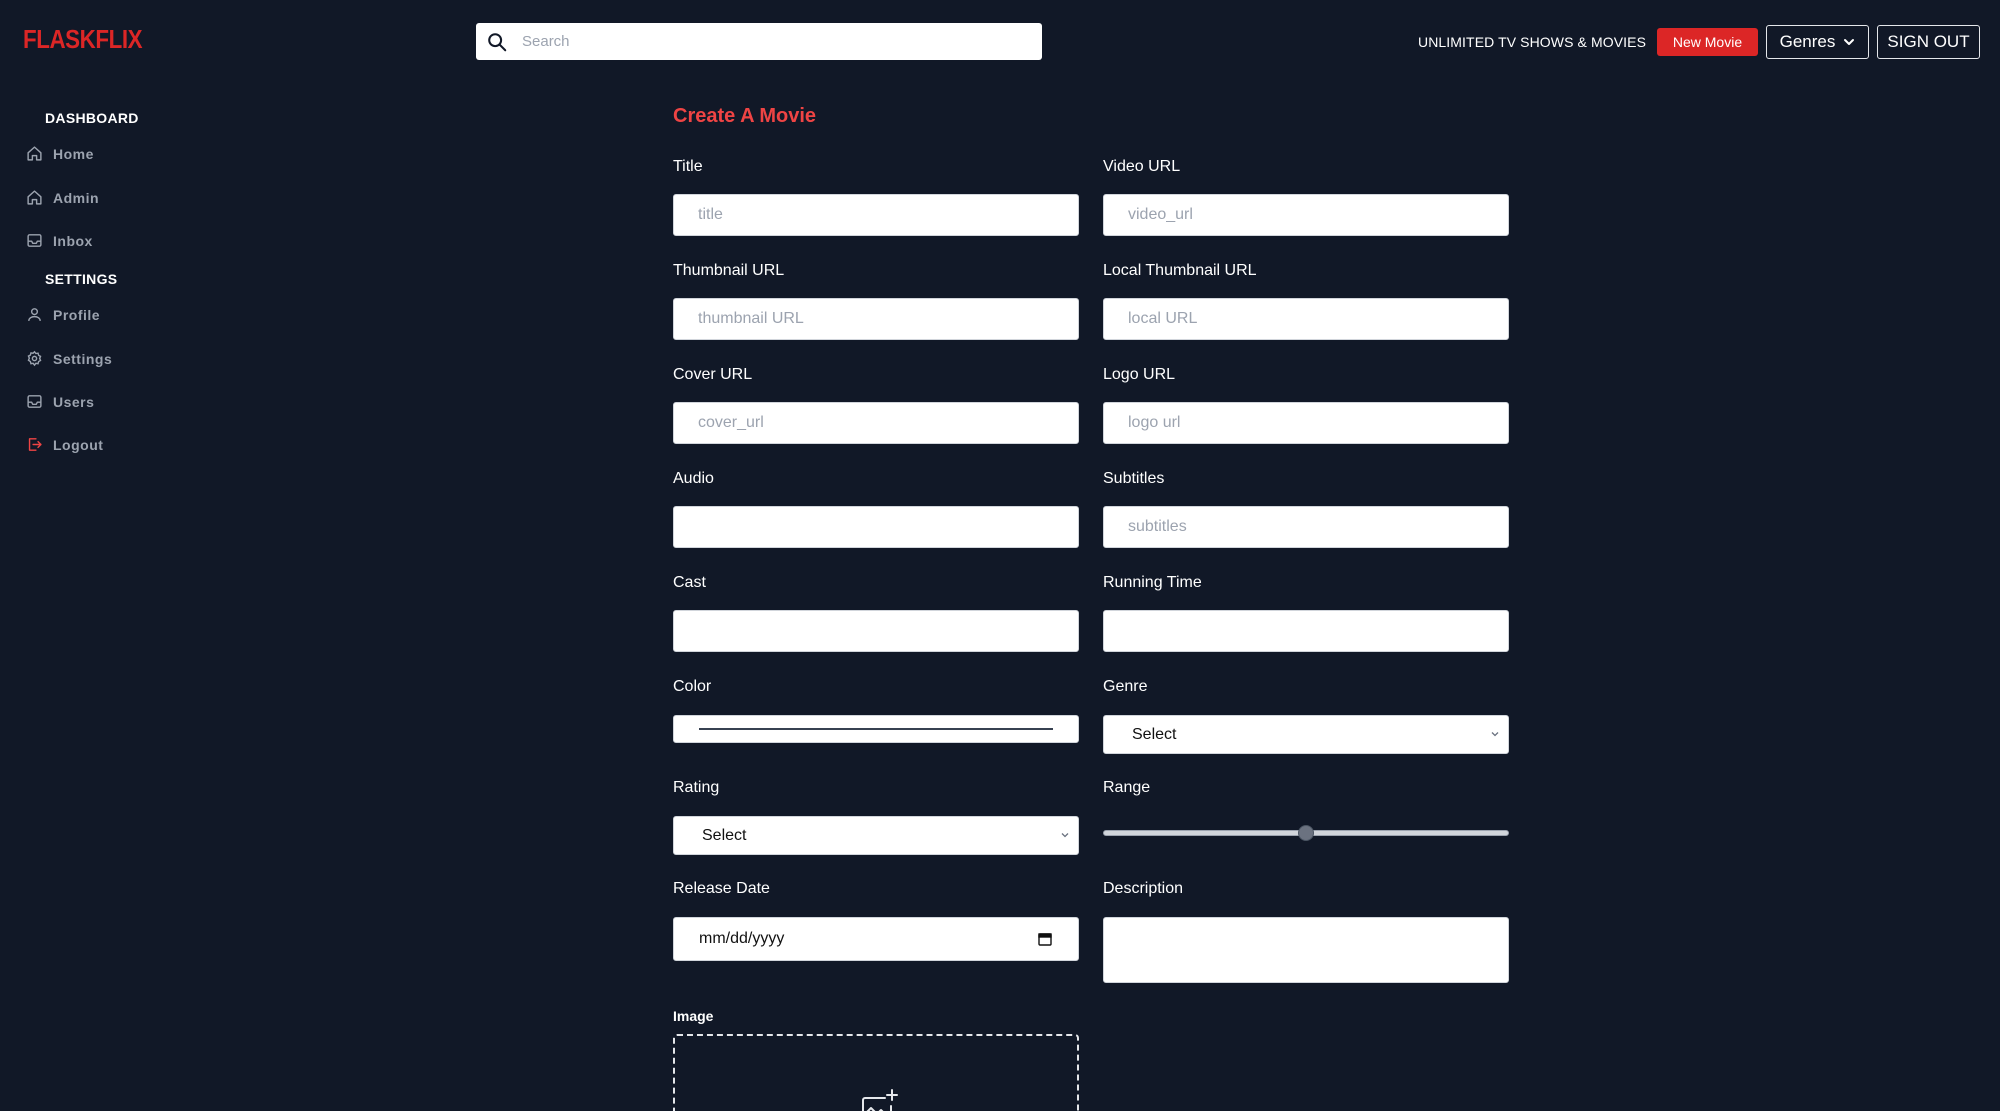  I want to click on genre-label: Genre, so click(1125, 686).